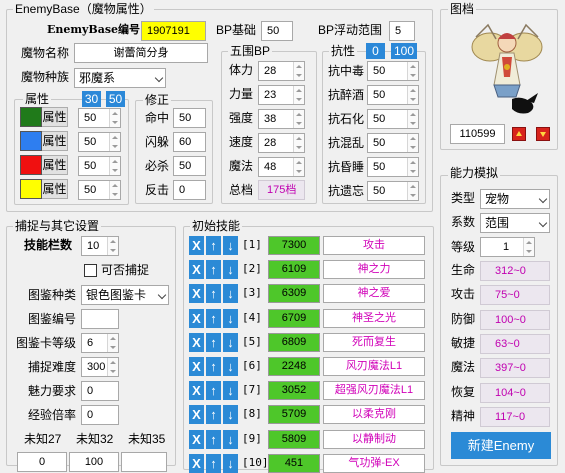 This screenshot has width=565, height=473. What do you see at coordinates (543, 134) in the screenshot?
I see `arrow-down-icon` at bounding box center [543, 134].